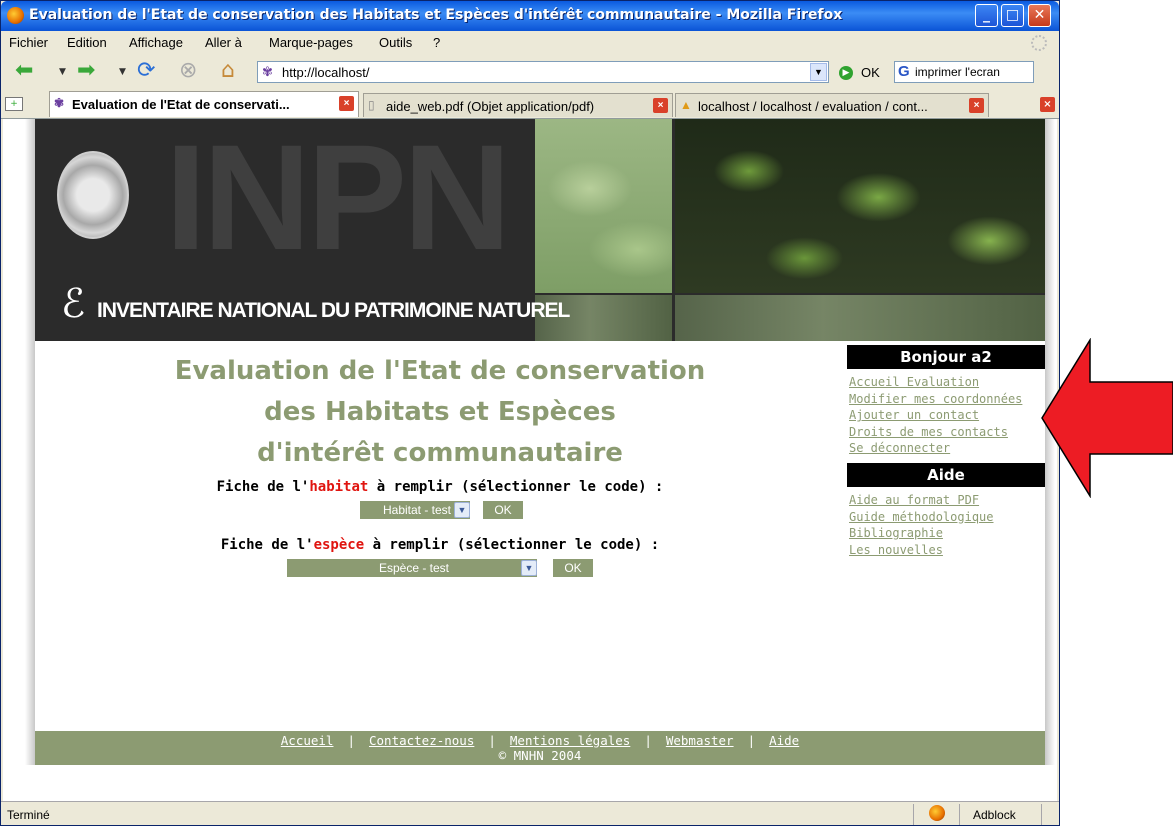  What do you see at coordinates (949, 432) in the screenshot?
I see `link-droits-contacts: Droits de mes contacts` at bounding box center [949, 432].